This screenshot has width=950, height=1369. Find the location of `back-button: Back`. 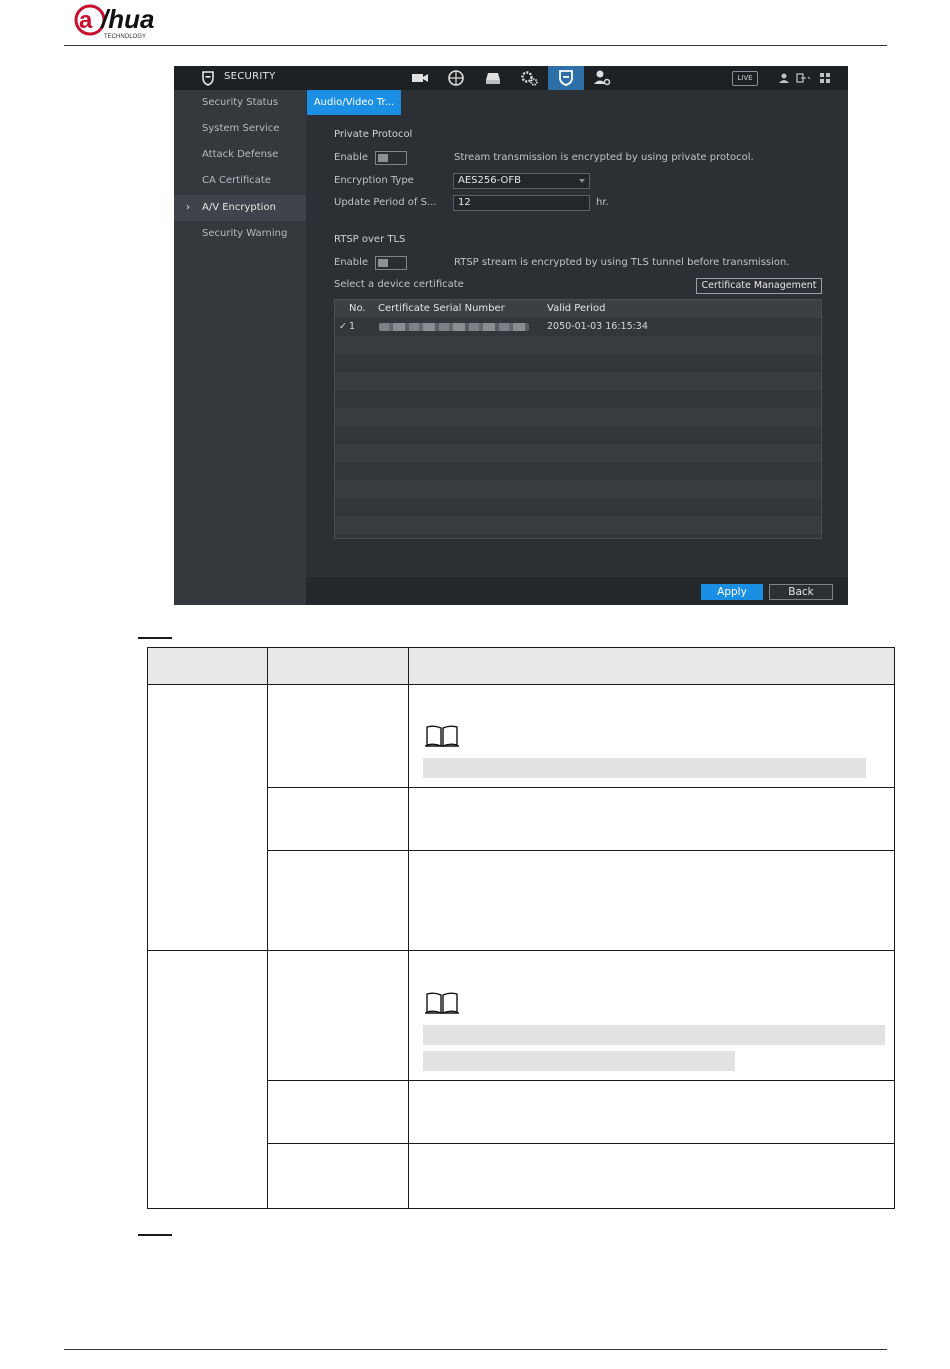

back-button: Back is located at coordinates (801, 592).